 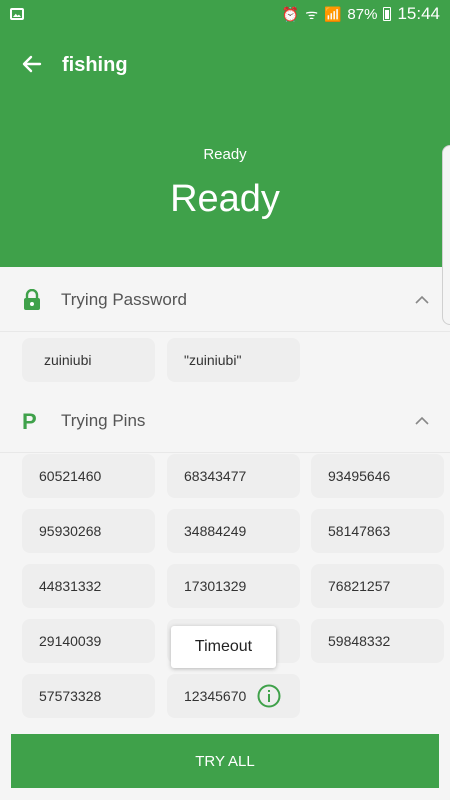 What do you see at coordinates (103, 420) in the screenshot?
I see `pins-section-title: Trying Pins` at bounding box center [103, 420].